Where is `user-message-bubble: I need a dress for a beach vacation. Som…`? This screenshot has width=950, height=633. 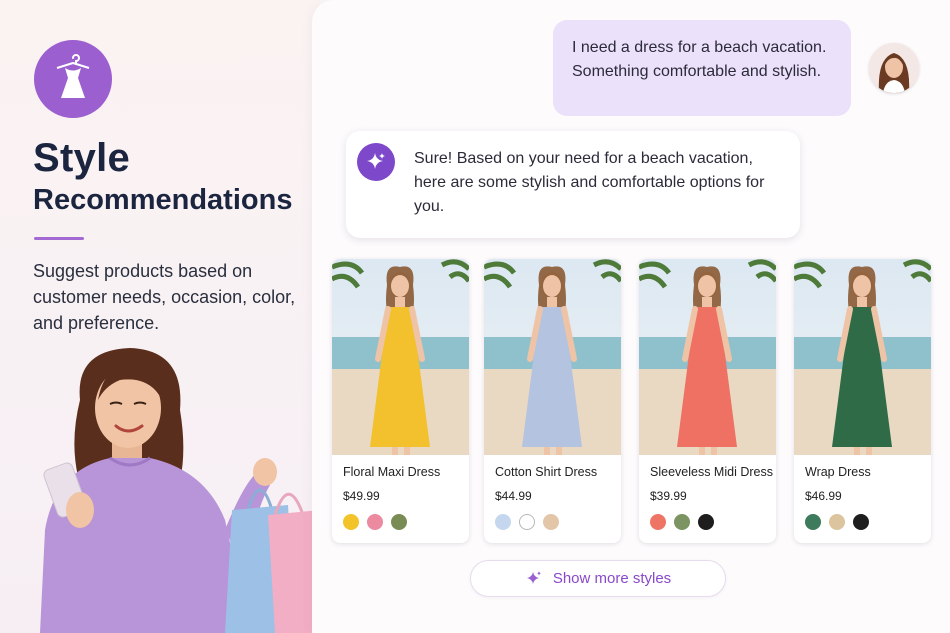 user-message-bubble: I need a dress for a beach vacation. Som… is located at coordinates (702, 68).